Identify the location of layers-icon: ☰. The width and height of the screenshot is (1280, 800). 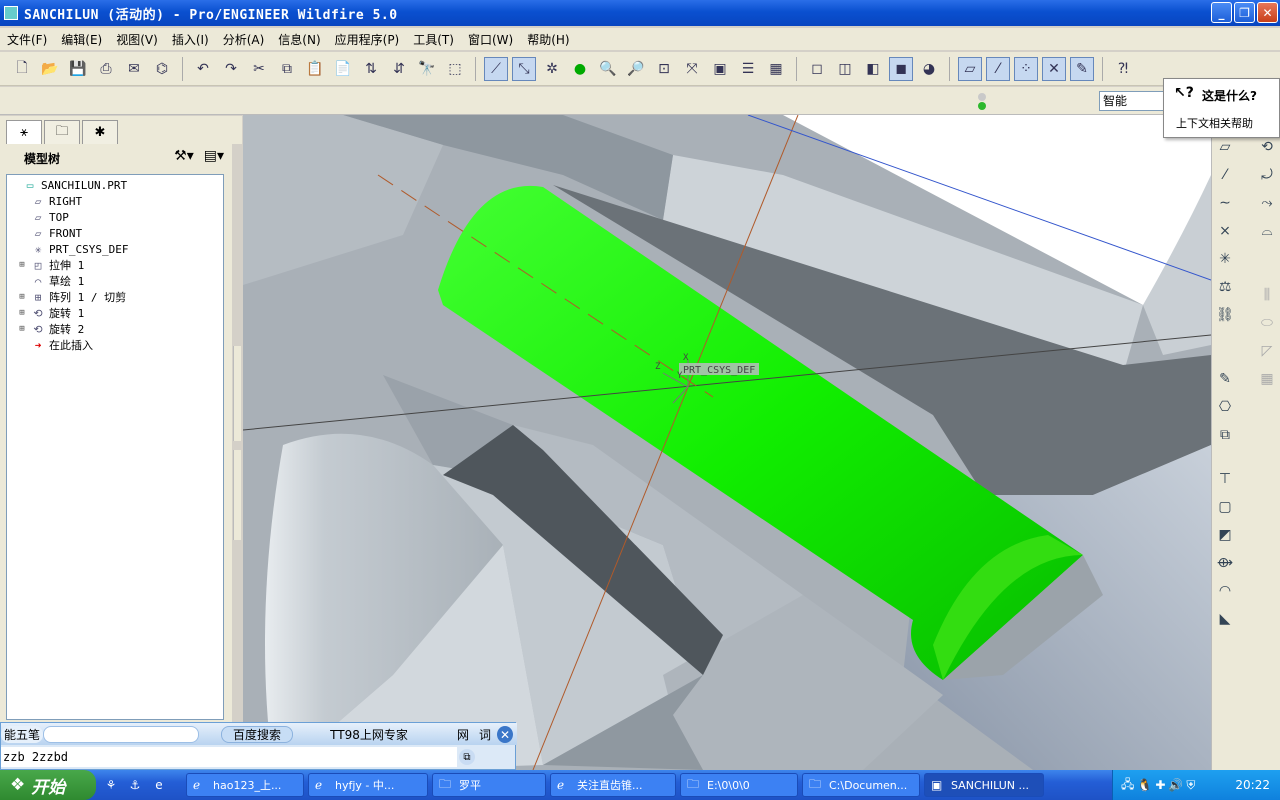
(748, 69).